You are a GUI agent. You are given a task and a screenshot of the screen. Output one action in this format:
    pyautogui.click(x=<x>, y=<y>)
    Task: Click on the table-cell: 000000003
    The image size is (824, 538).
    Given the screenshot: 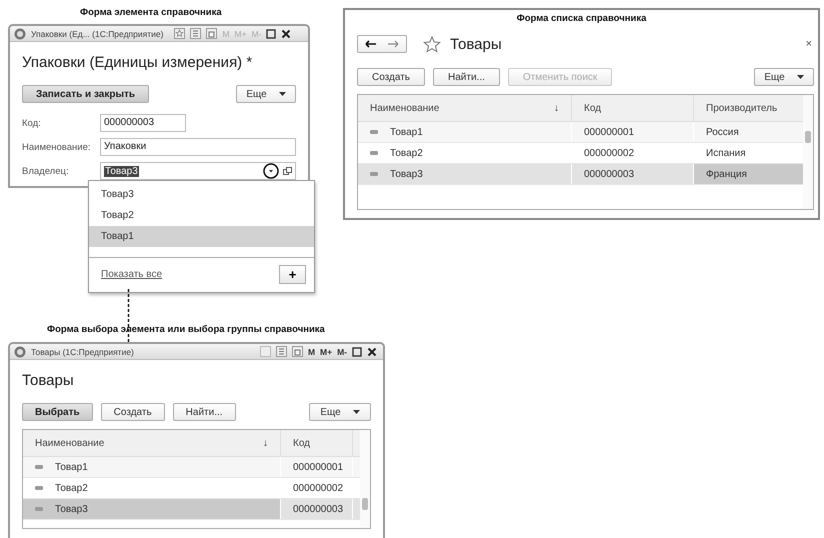 What is the action you would take?
    pyautogui.click(x=317, y=509)
    